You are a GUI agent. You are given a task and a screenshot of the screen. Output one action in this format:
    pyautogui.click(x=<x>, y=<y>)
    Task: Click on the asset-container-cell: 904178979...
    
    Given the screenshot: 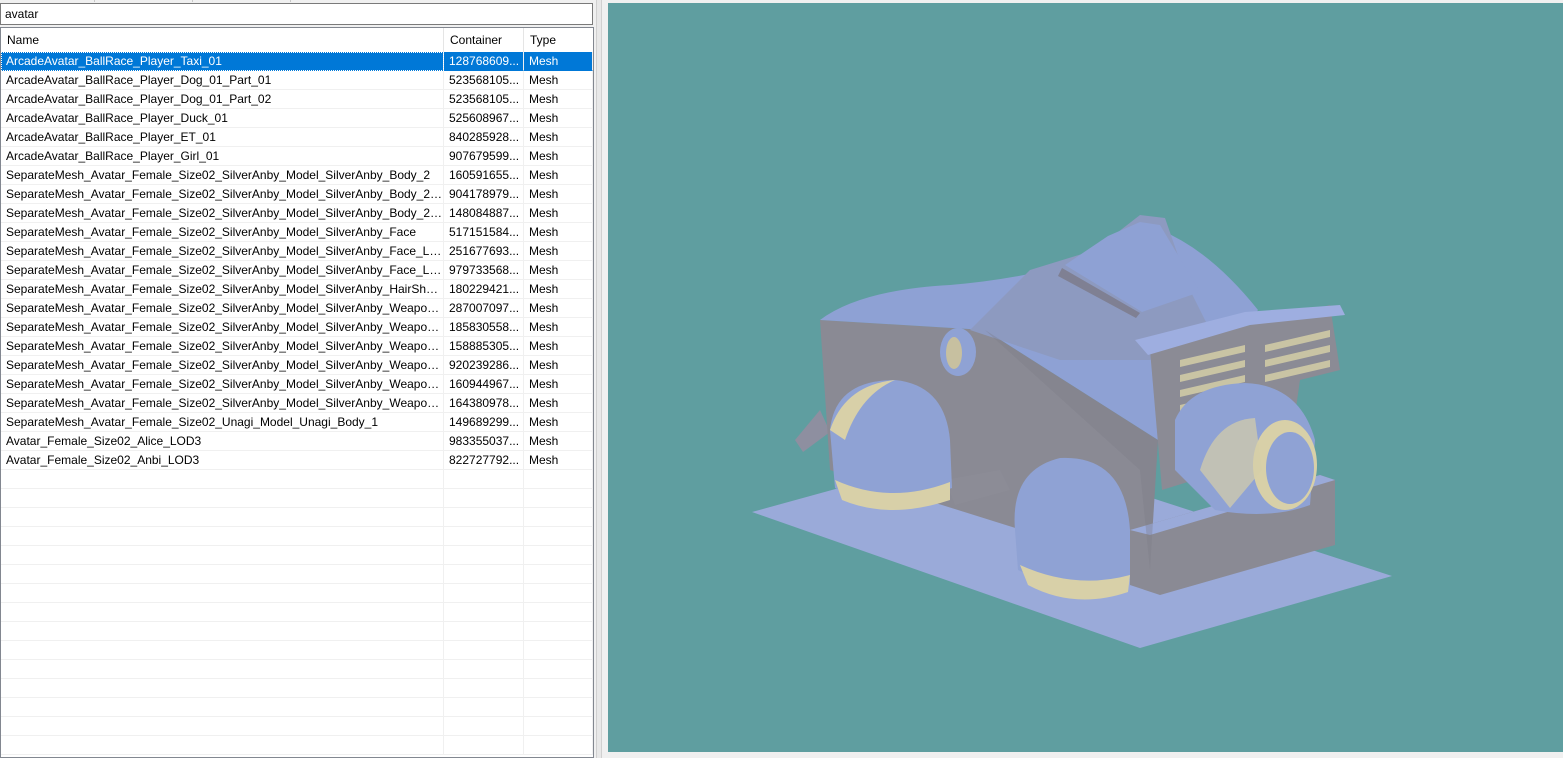 What is the action you would take?
    pyautogui.click(x=484, y=194)
    